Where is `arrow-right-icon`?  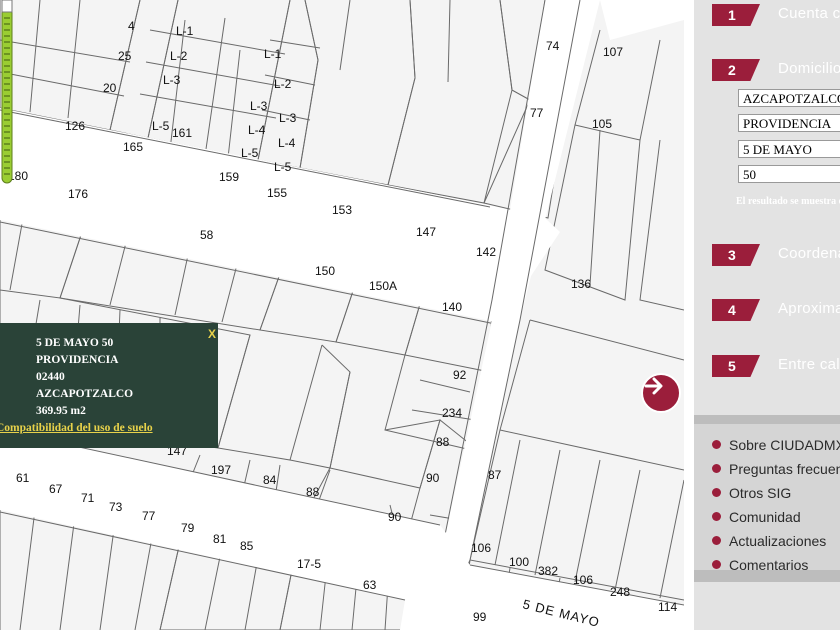
arrow-right-icon is located at coordinates (653, 386).